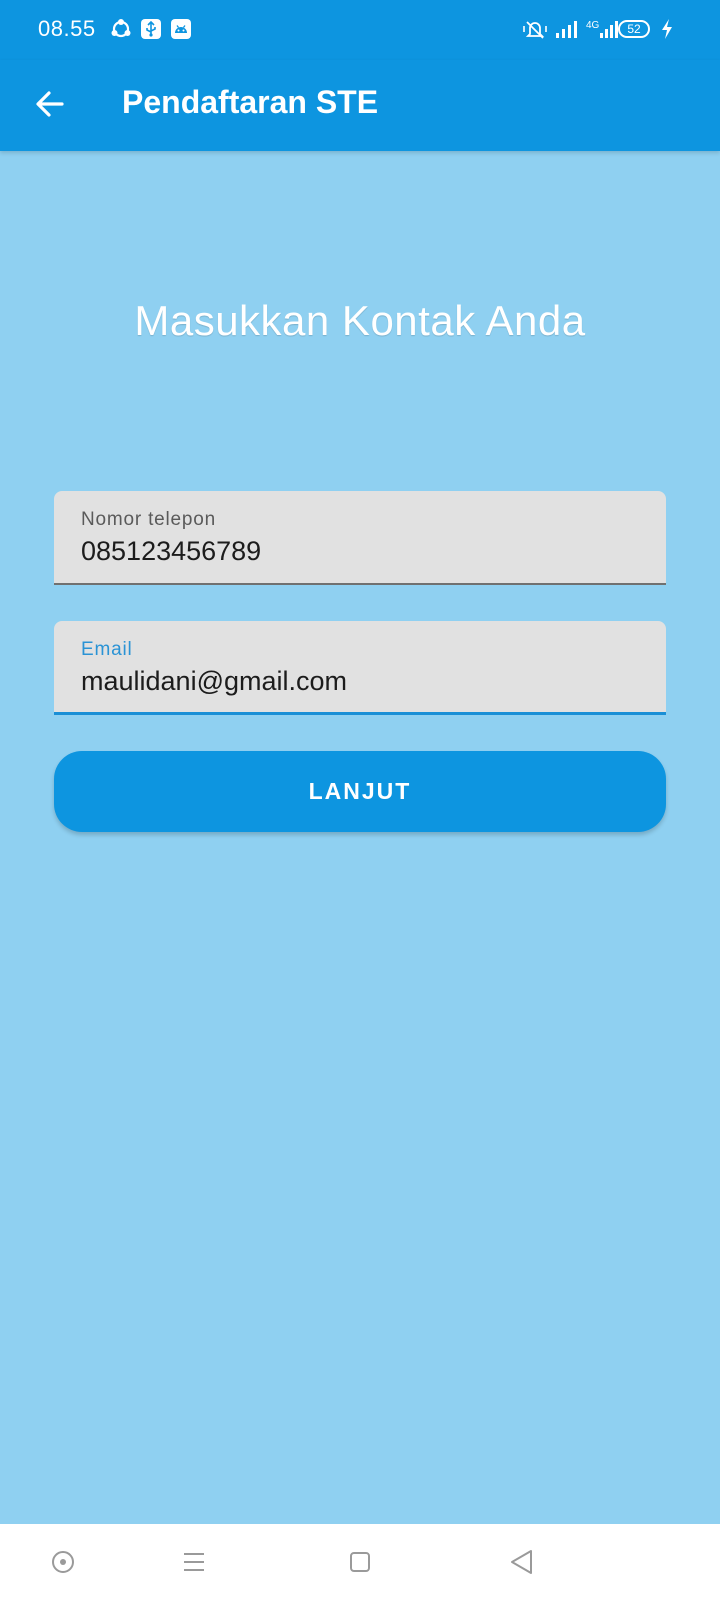  I want to click on email-field: Email, so click(360, 668).